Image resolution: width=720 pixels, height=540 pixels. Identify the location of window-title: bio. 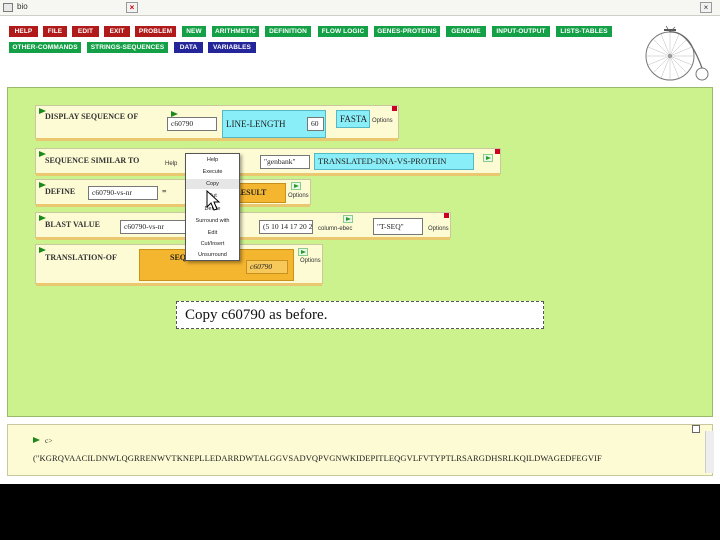
(22, 6).